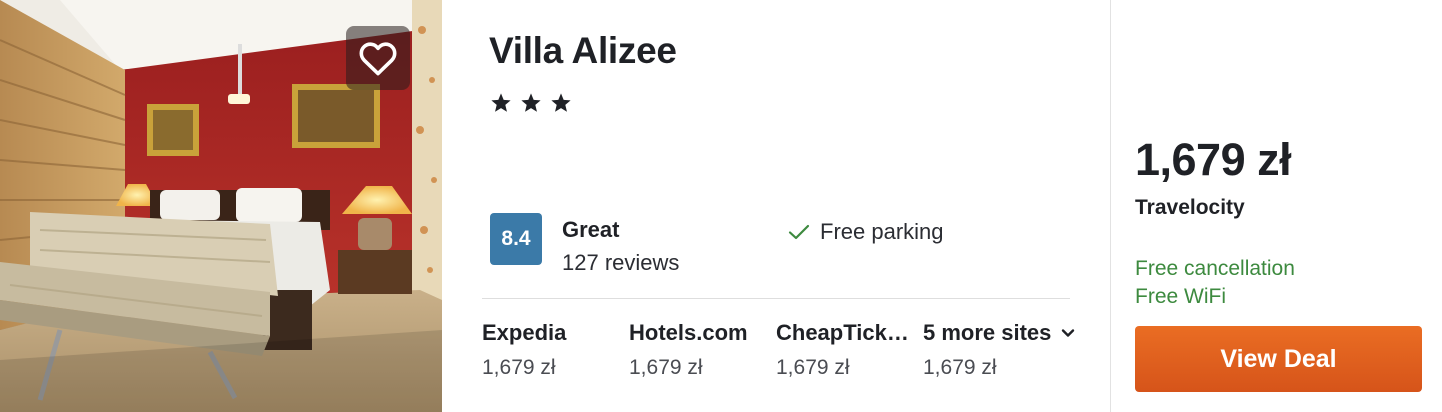 Image resolution: width=1442 pixels, height=412 pixels. Describe the element at coordinates (882, 231) in the screenshot. I see `amenity-label: Free parking` at that location.